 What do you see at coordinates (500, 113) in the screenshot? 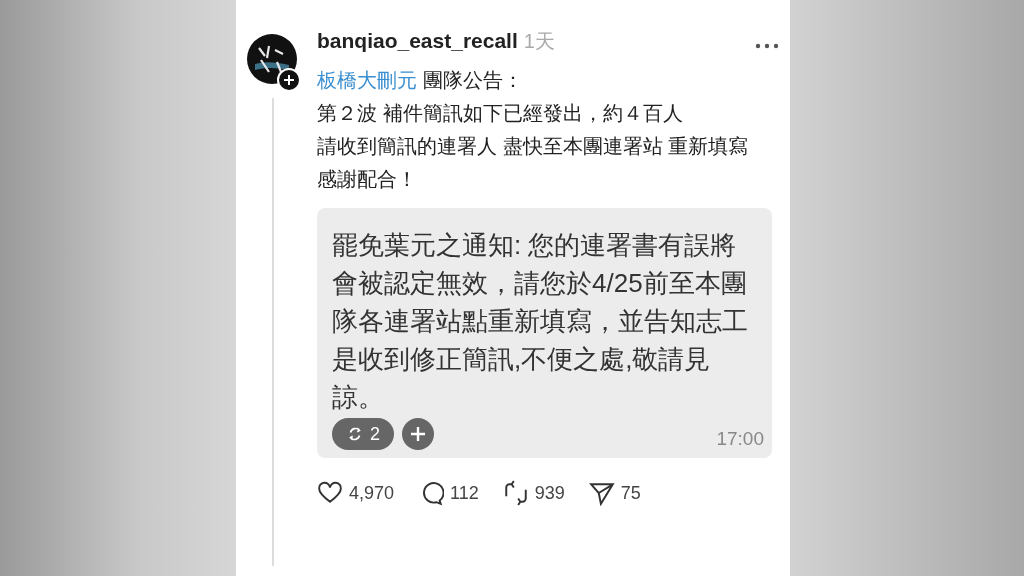
I see `post-text: 第２波 補件簡訊如下已經發出，約４百人` at bounding box center [500, 113].